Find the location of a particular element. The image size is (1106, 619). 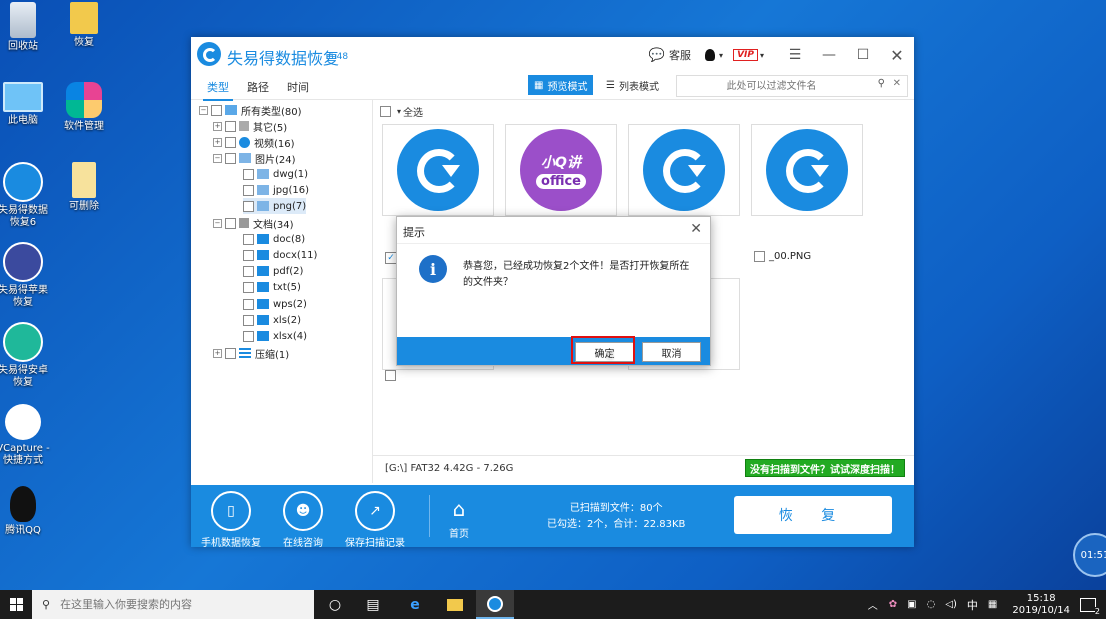

tree-row-archives: + 压缩(1) is located at coordinates (251, 353).